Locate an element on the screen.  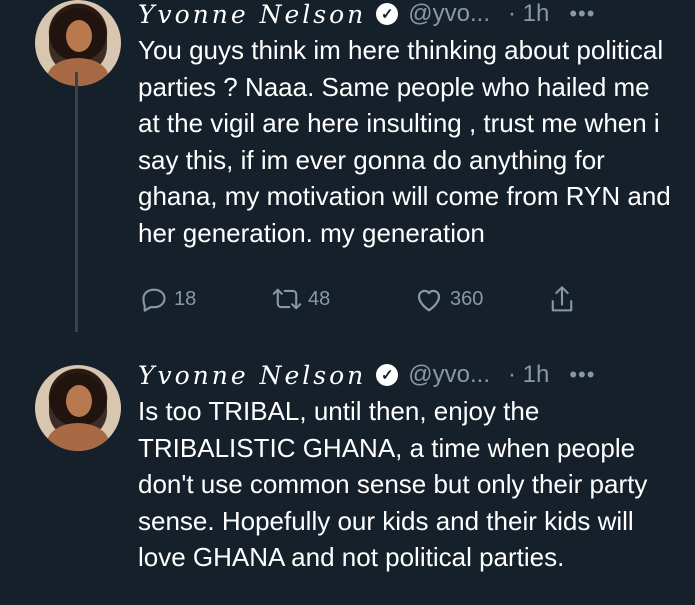
retweet-icon is located at coordinates (287, 299).